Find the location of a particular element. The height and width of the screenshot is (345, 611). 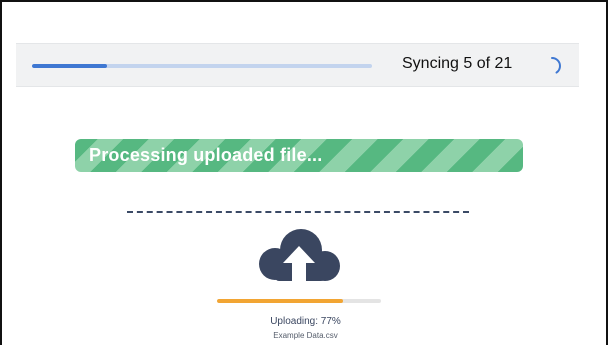

upload-filename: Example Data.csv is located at coordinates (305, 335).